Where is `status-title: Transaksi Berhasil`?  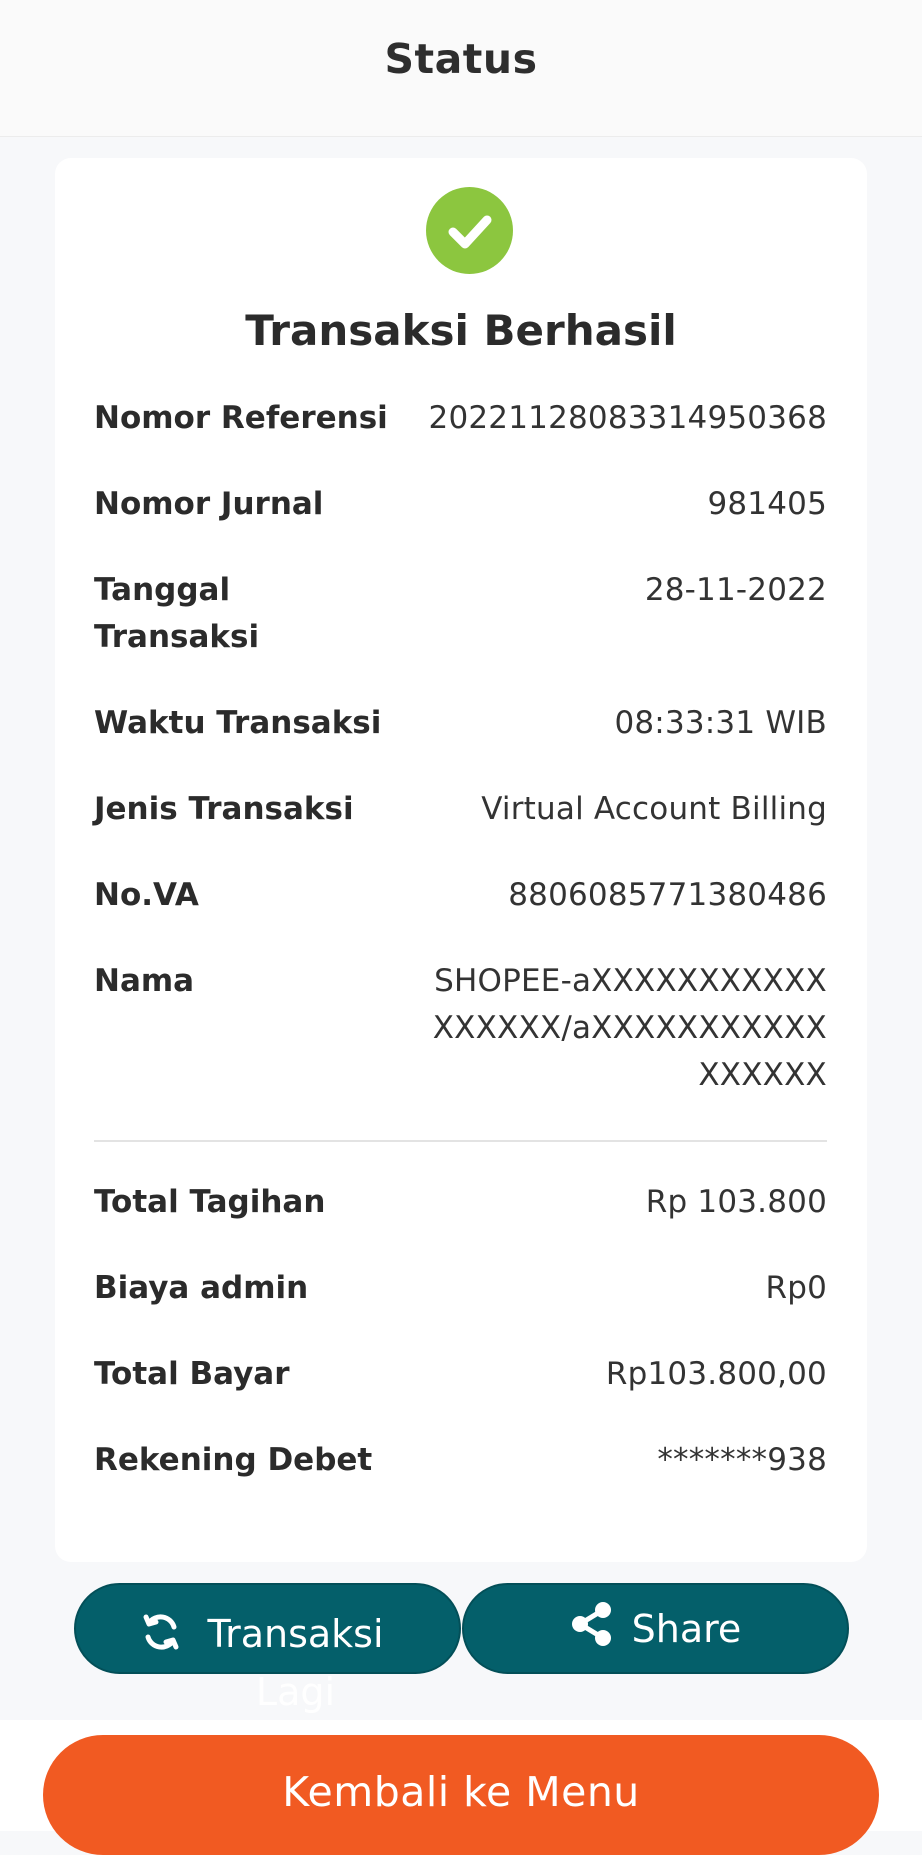
status-title: Transaksi Berhasil is located at coordinates (461, 330).